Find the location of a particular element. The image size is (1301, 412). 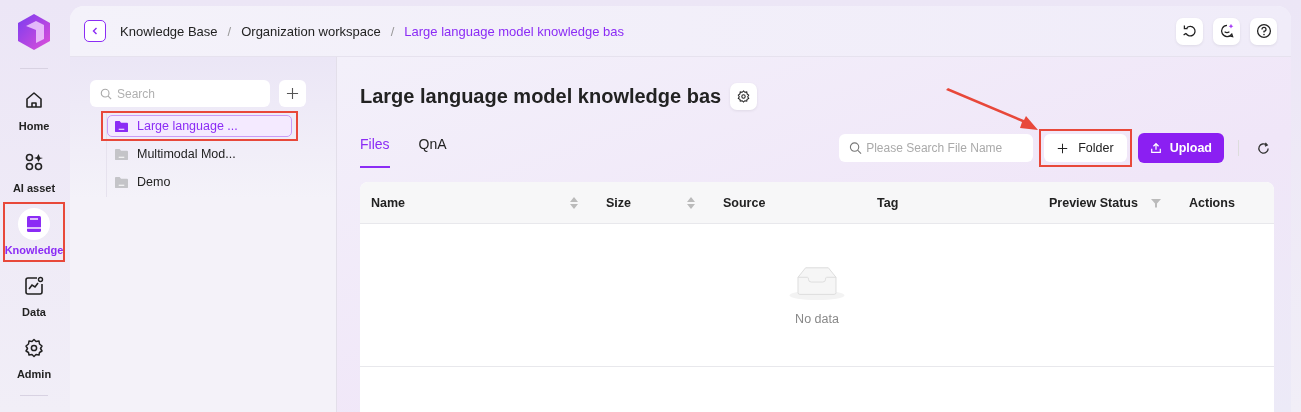

back-button is located at coordinates (95, 31).